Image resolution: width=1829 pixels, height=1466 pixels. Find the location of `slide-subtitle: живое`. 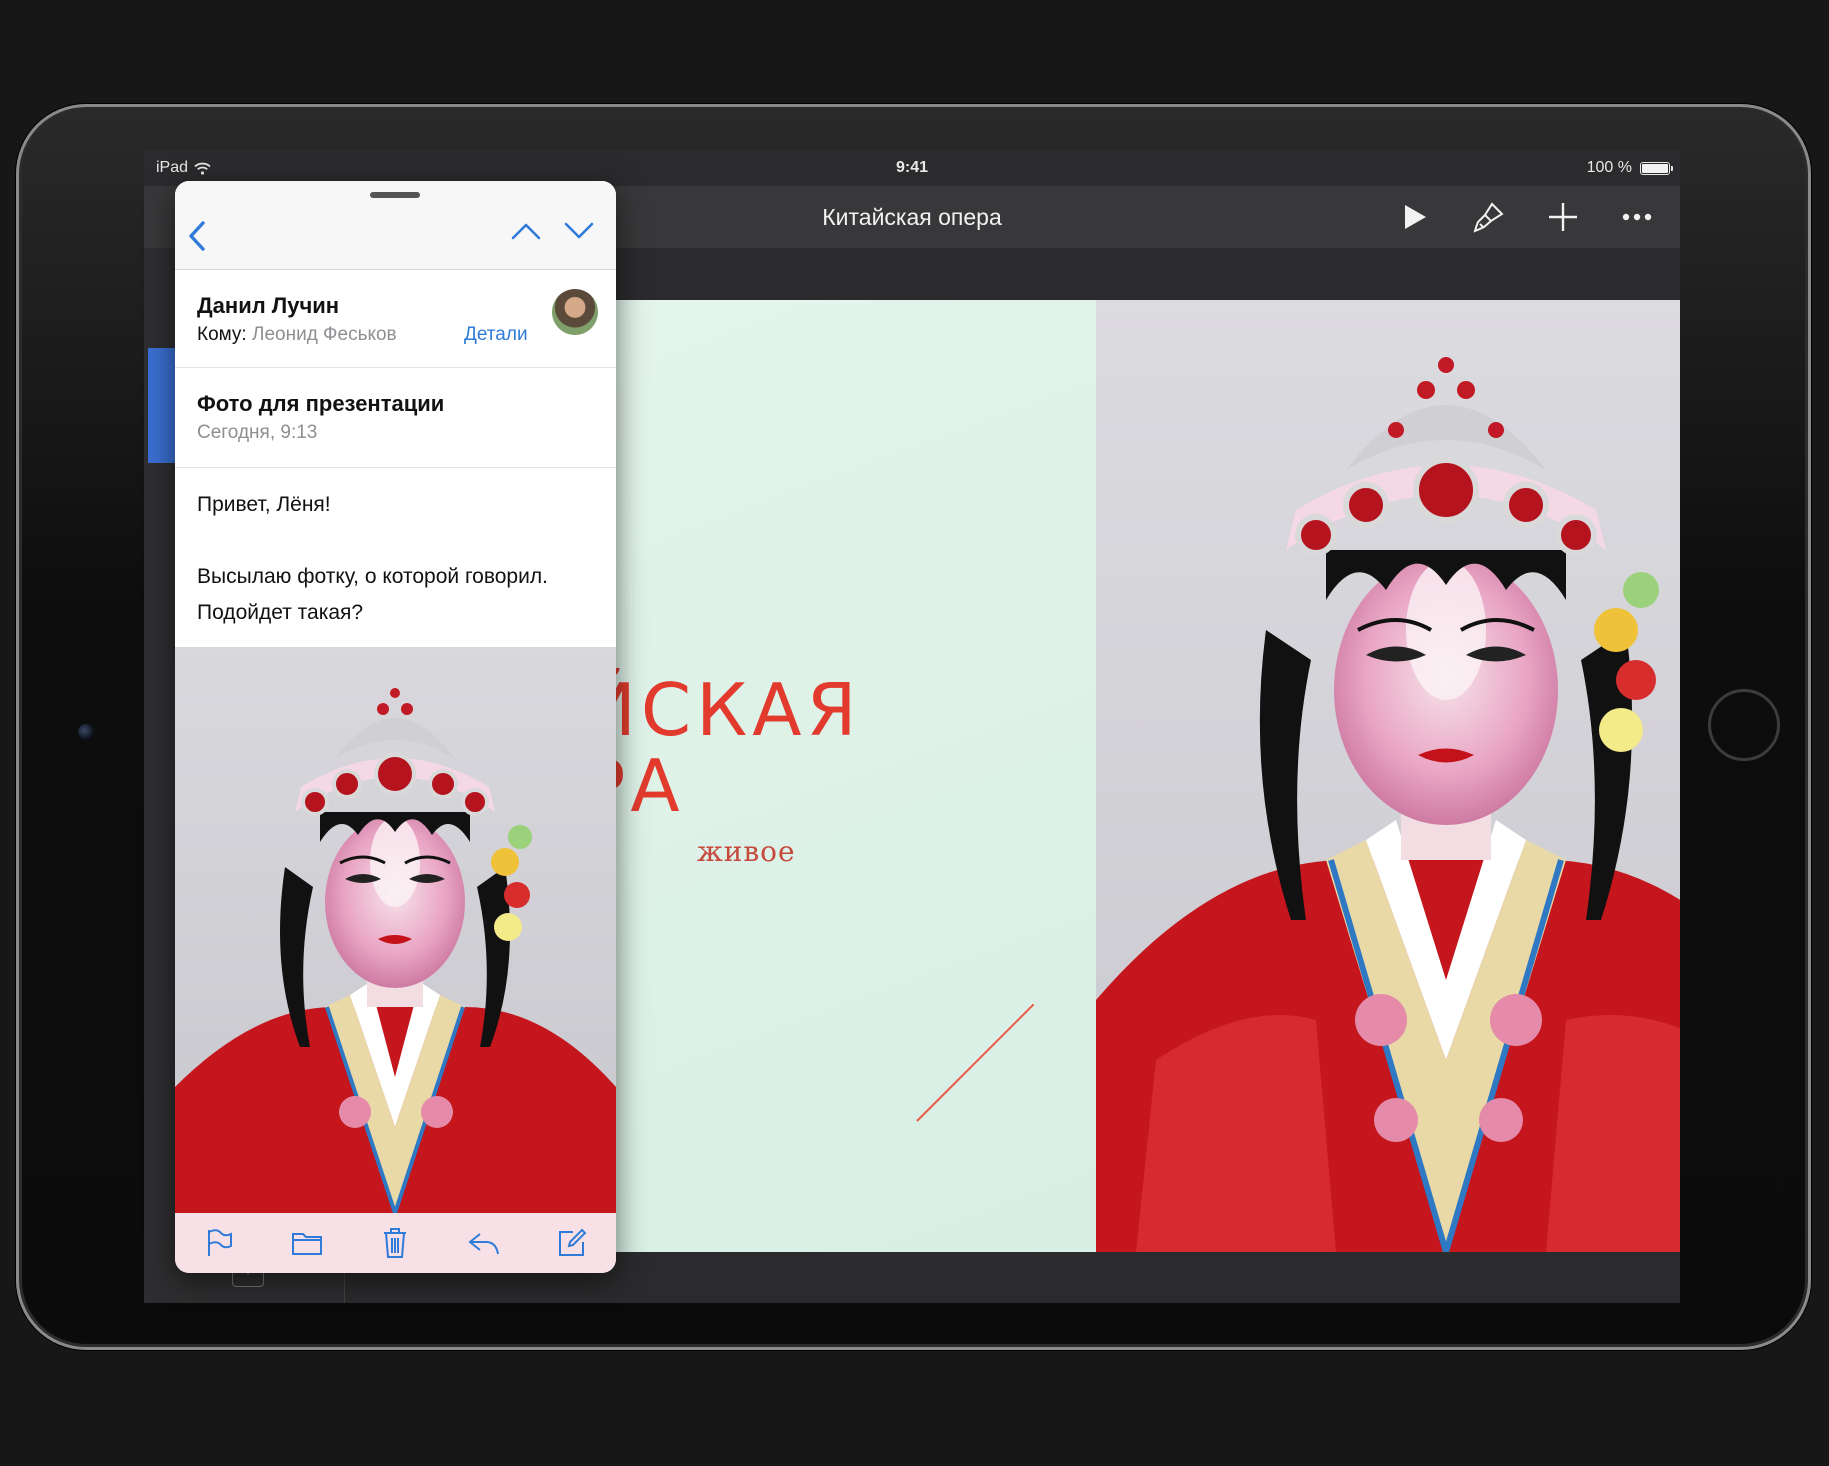

slide-subtitle: живое is located at coordinates (746, 851).